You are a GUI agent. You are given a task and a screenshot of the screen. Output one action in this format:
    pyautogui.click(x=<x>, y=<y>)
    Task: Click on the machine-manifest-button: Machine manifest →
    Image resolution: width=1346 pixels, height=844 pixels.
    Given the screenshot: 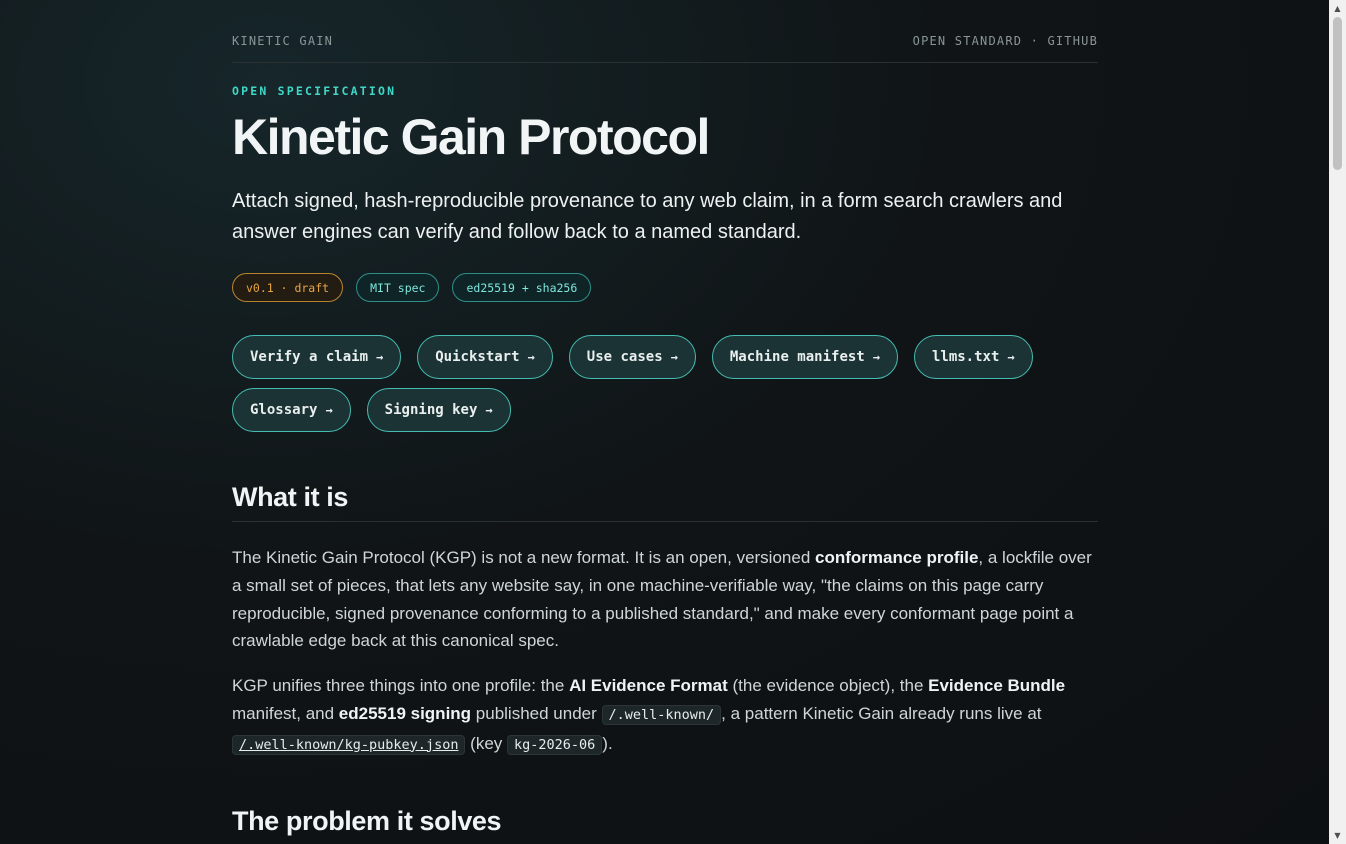 What is the action you would take?
    pyautogui.click(x=804, y=357)
    